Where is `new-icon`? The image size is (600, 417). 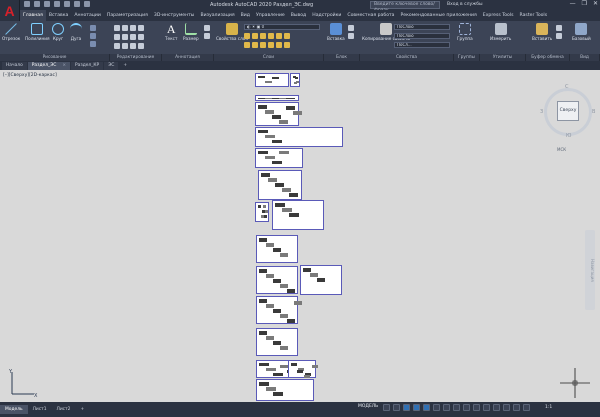
new-icon is located at coordinates (27, 4).